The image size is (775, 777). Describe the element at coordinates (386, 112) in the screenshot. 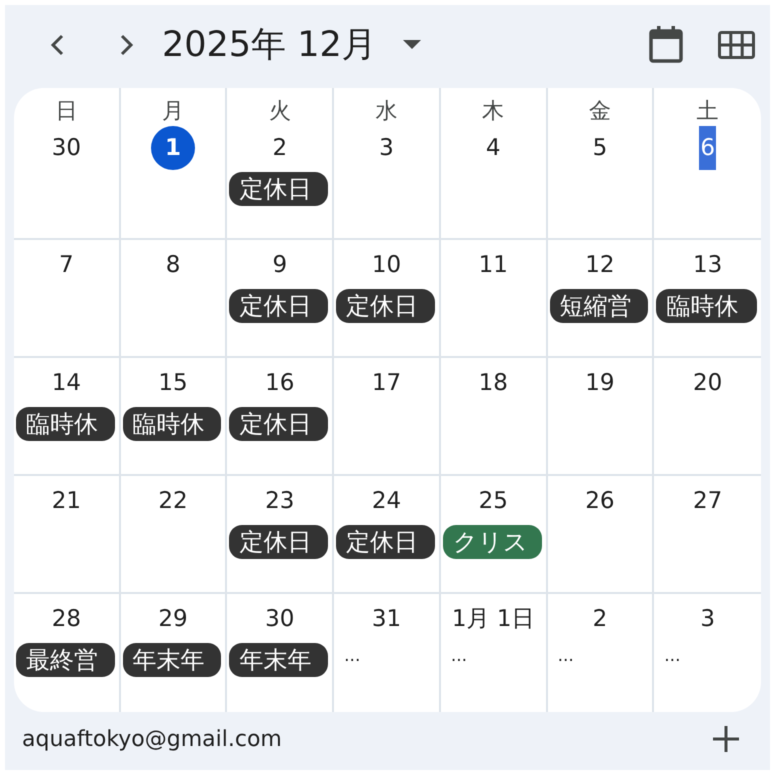

I see `weekday-label: 水` at that location.